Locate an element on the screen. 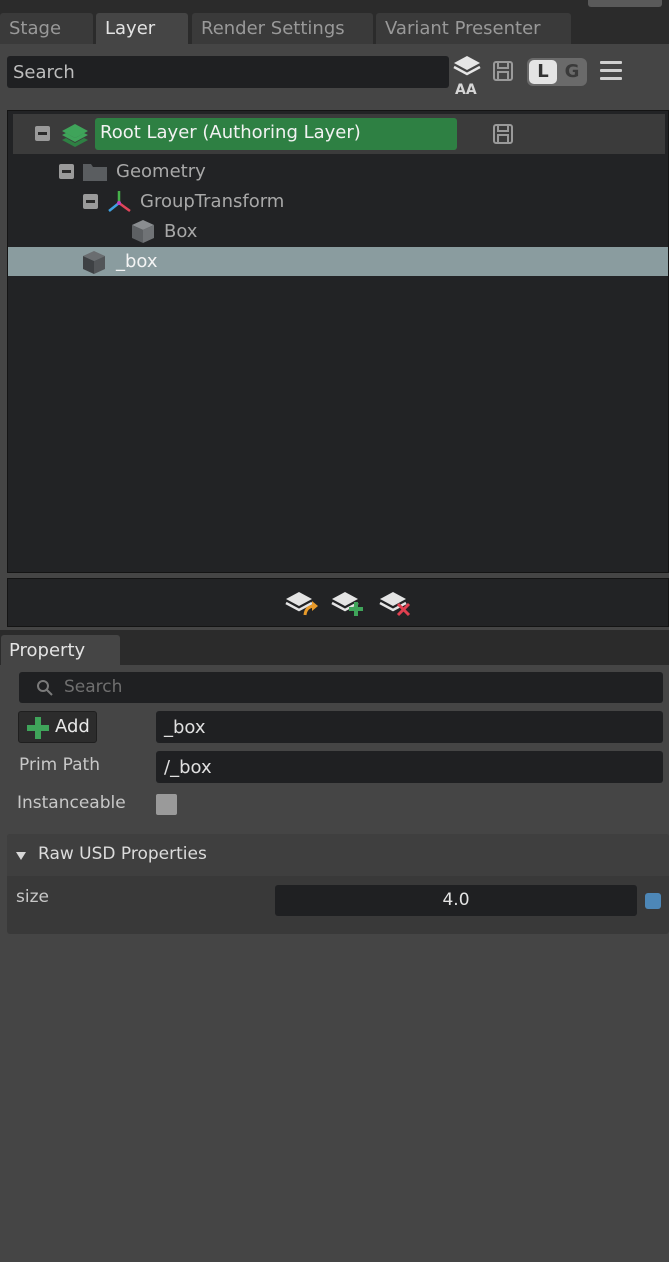 The image size is (669, 1262). layer-actions-bar is located at coordinates (338, 602).